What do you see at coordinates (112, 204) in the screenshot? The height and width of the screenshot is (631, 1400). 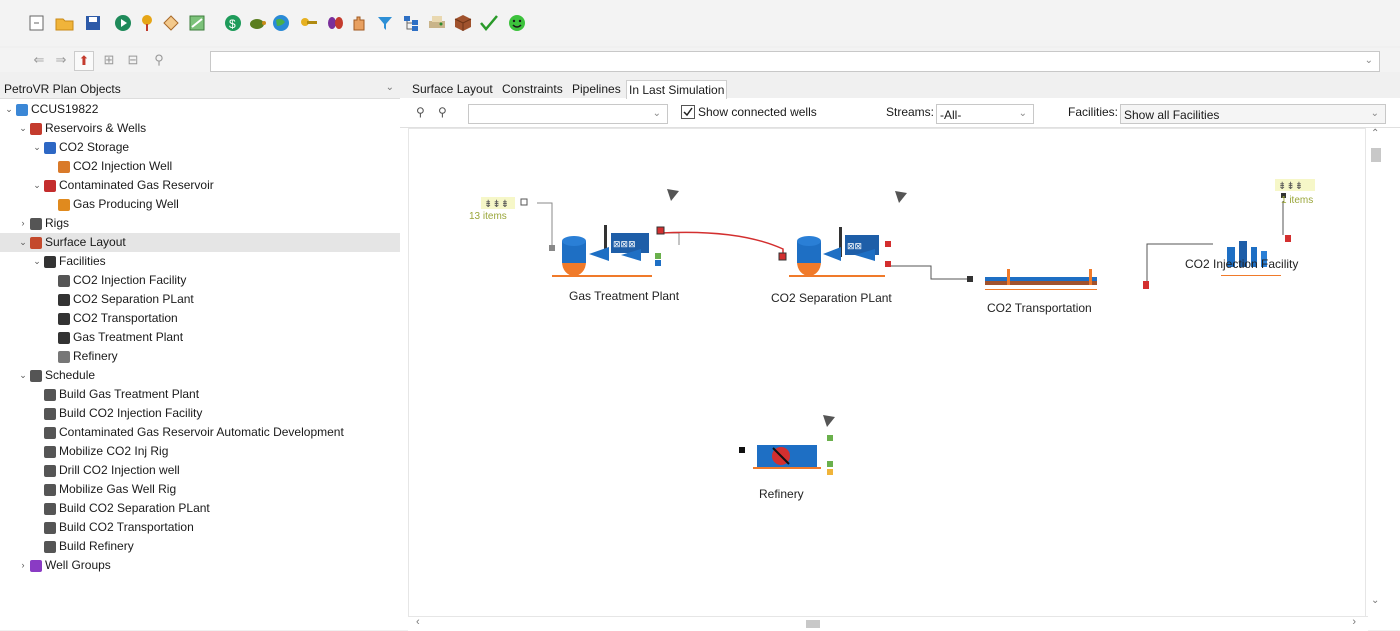 I see `tree-item: Gas Producing Well` at bounding box center [112, 204].